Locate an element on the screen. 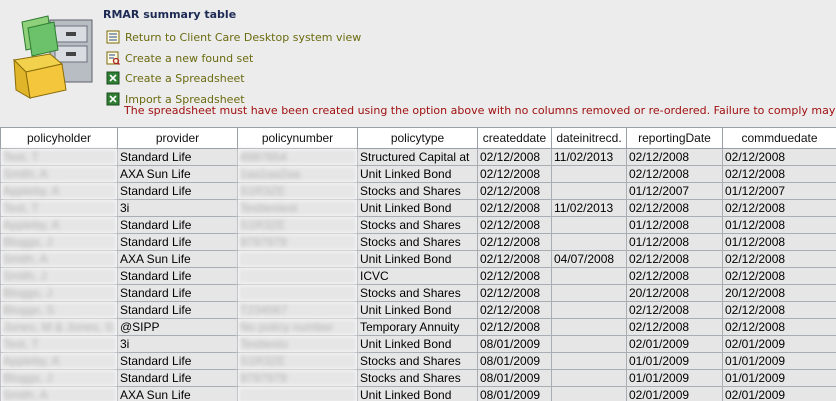  provider-cell: @SIPP is located at coordinates (177, 327).